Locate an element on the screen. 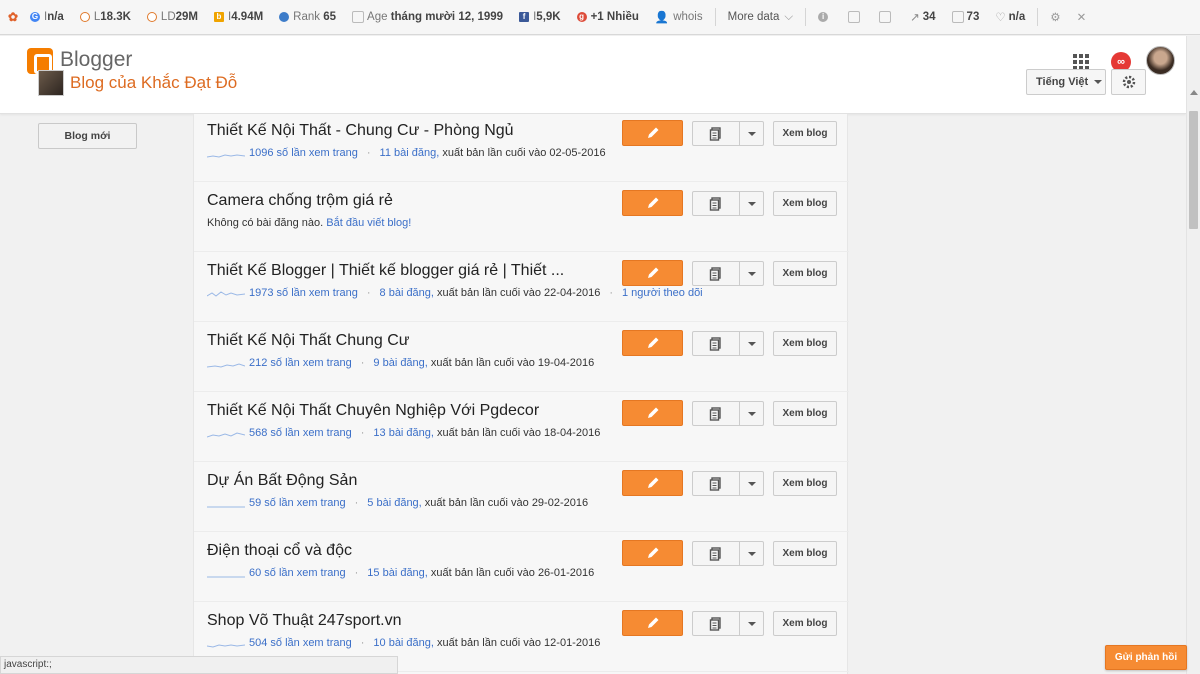  seo-info: i is located at coordinates (825, 17).